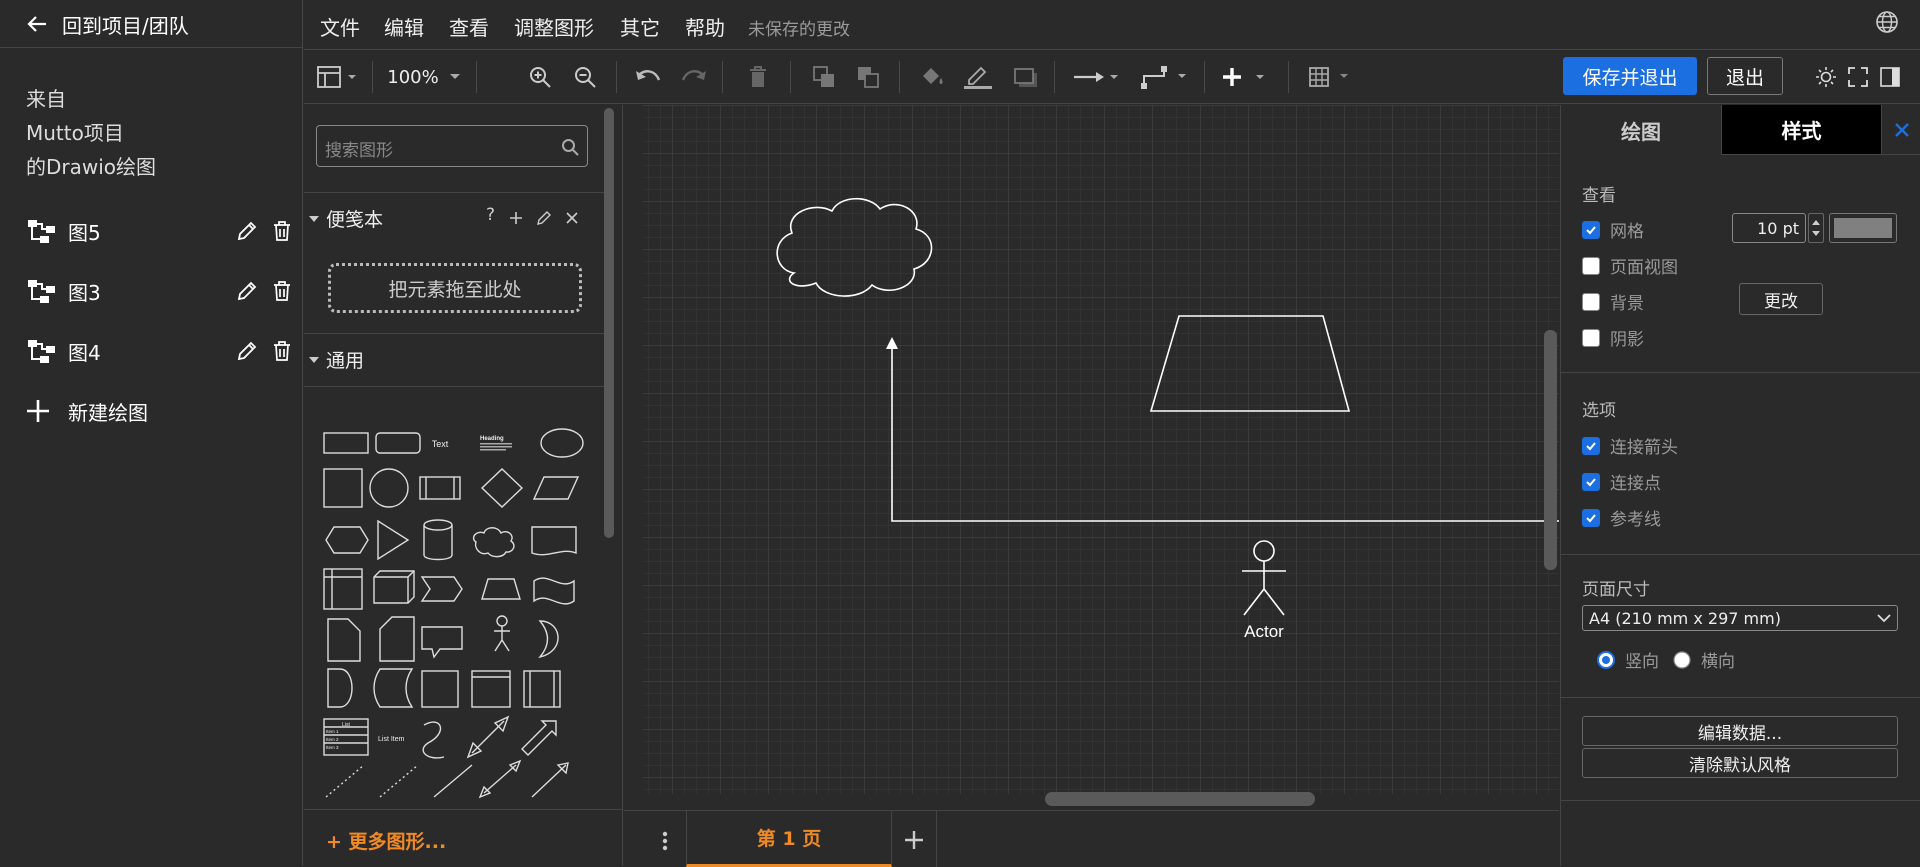 This screenshot has height=867, width=1920. I want to click on rounded-rectangle-shape, so click(398, 443).